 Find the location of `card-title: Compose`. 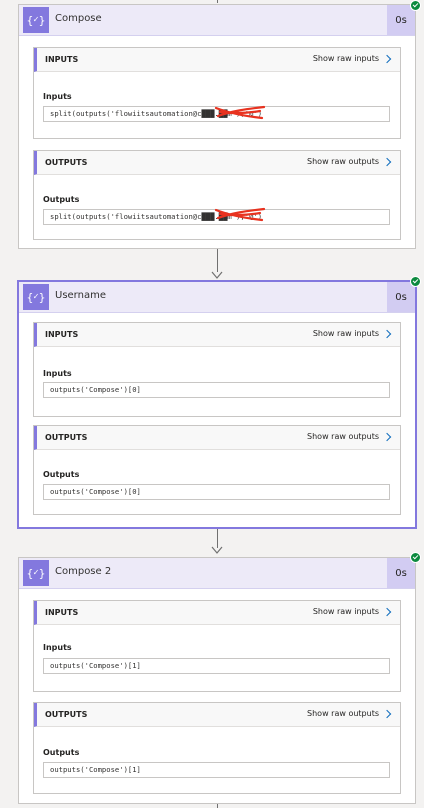

card-title: Compose is located at coordinates (78, 18).